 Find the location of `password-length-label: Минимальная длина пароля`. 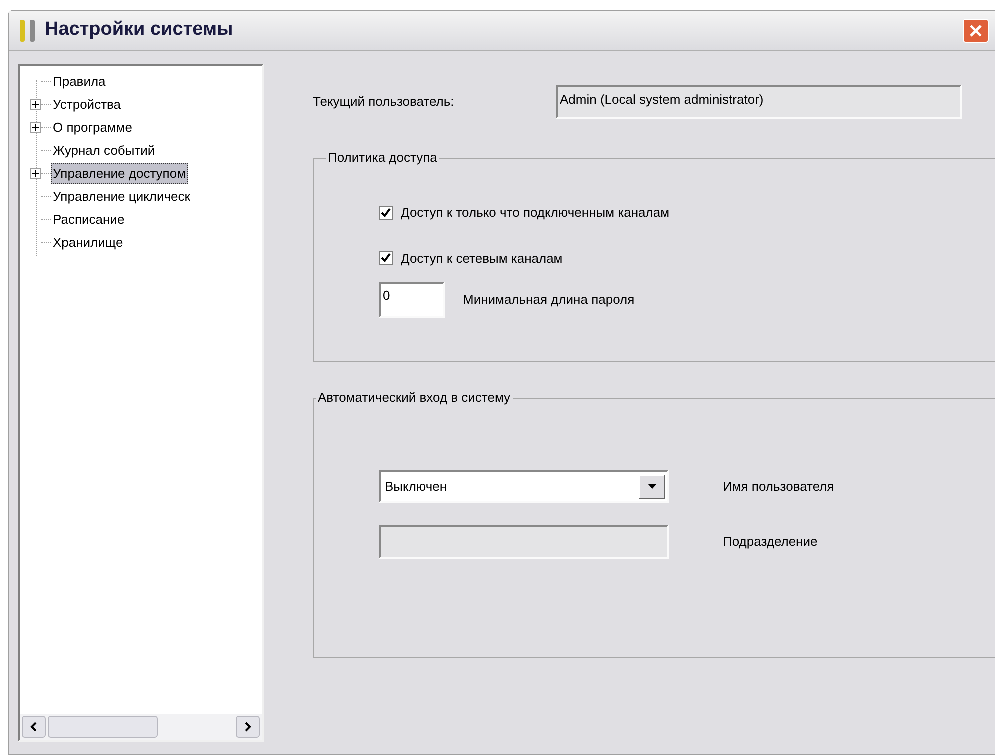

password-length-label: Минимальная длина пароля is located at coordinates (549, 300).